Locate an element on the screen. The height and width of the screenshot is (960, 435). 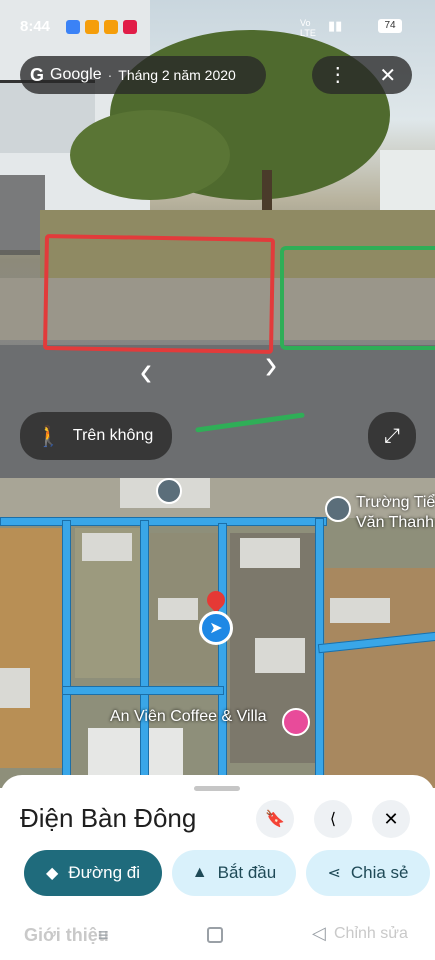
start-button: ▲ Bắt đầu is located at coordinates (234, 873).